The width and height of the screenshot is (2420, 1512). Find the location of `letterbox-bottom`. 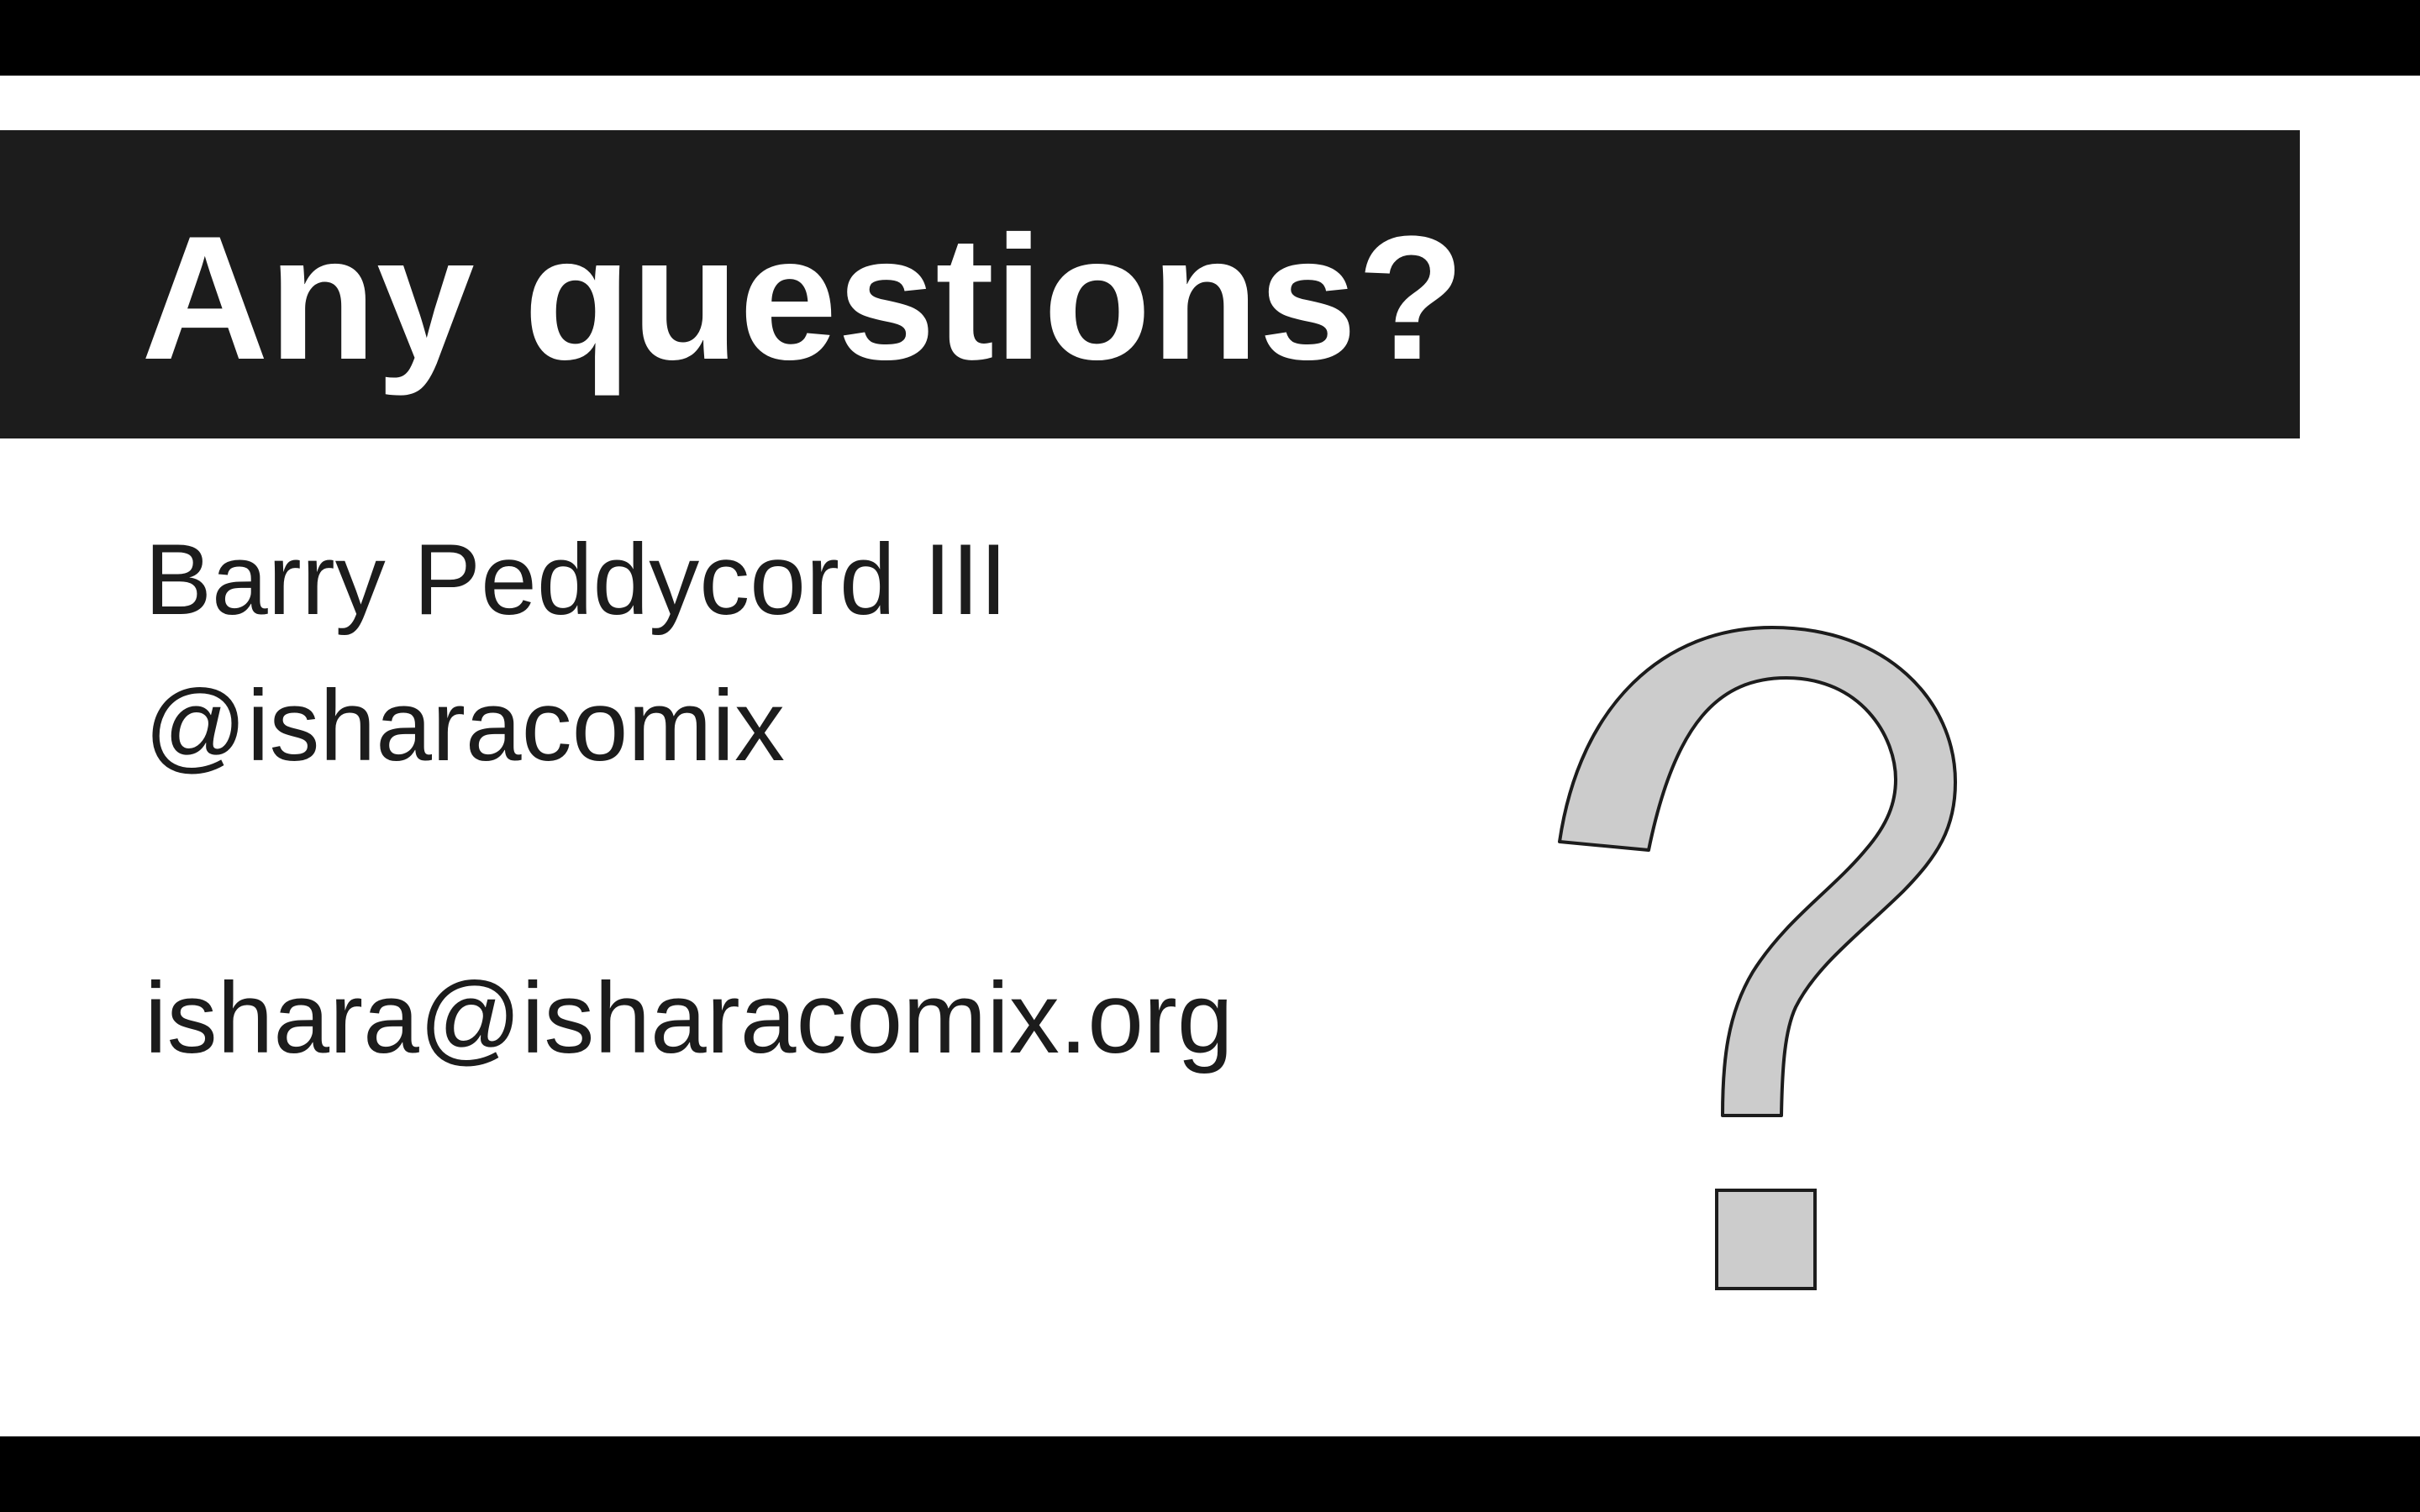

letterbox-bottom is located at coordinates (1210, 1474).